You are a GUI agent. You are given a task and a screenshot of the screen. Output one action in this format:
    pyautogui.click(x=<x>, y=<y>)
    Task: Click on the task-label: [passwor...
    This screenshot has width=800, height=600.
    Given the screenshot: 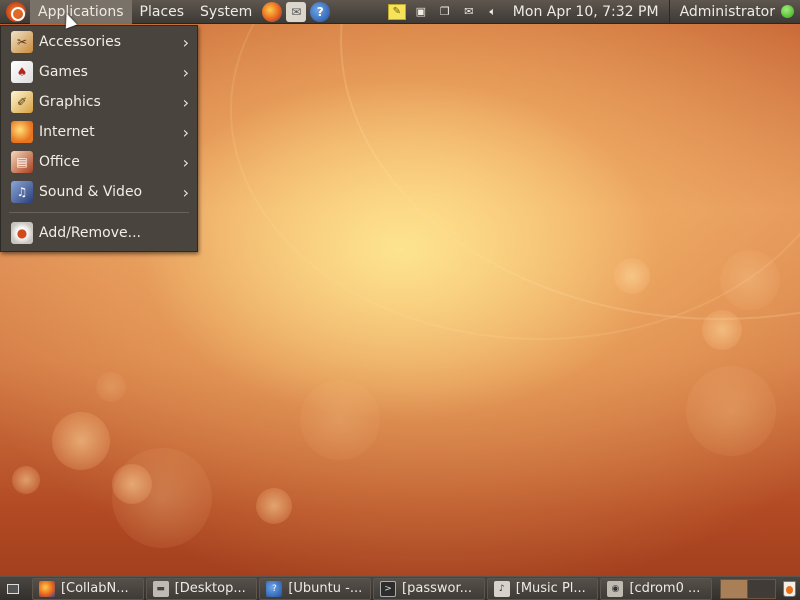 What is the action you would take?
    pyautogui.click(x=437, y=588)
    